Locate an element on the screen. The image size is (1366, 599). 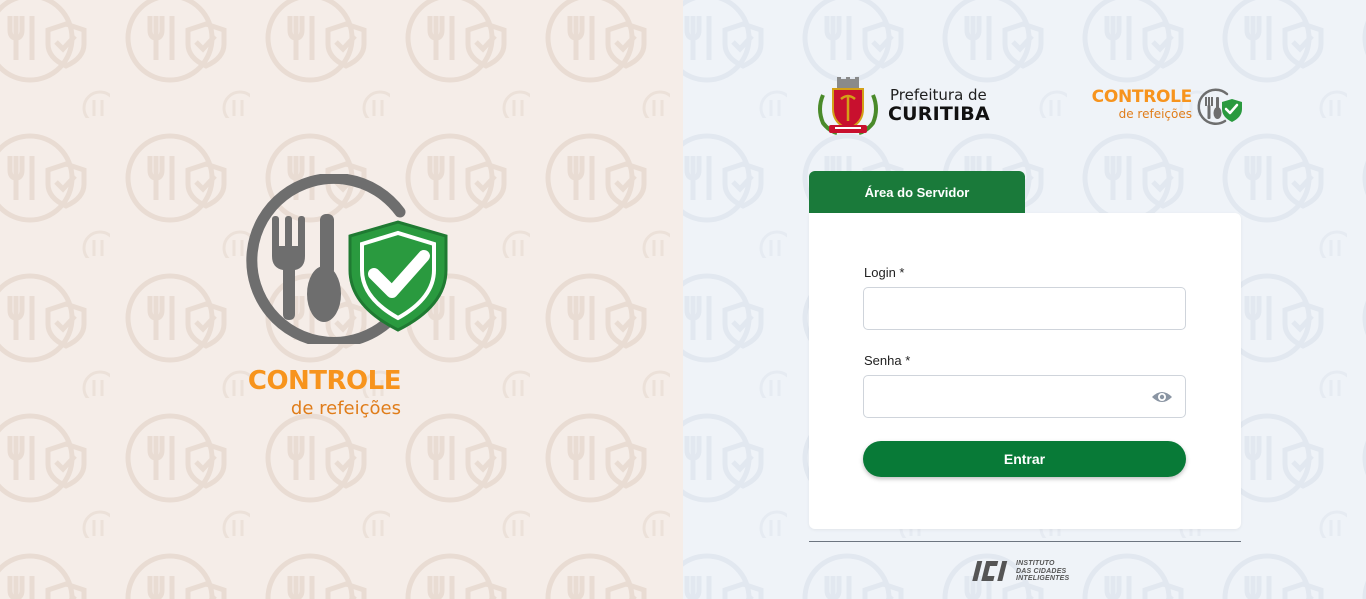
curitiba-crest-icon is located at coordinates (848, 106).